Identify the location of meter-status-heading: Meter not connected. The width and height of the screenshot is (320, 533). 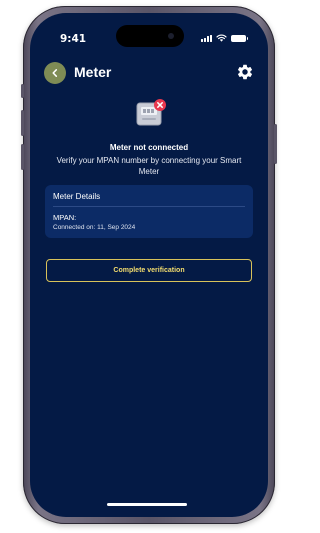
(149, 147).